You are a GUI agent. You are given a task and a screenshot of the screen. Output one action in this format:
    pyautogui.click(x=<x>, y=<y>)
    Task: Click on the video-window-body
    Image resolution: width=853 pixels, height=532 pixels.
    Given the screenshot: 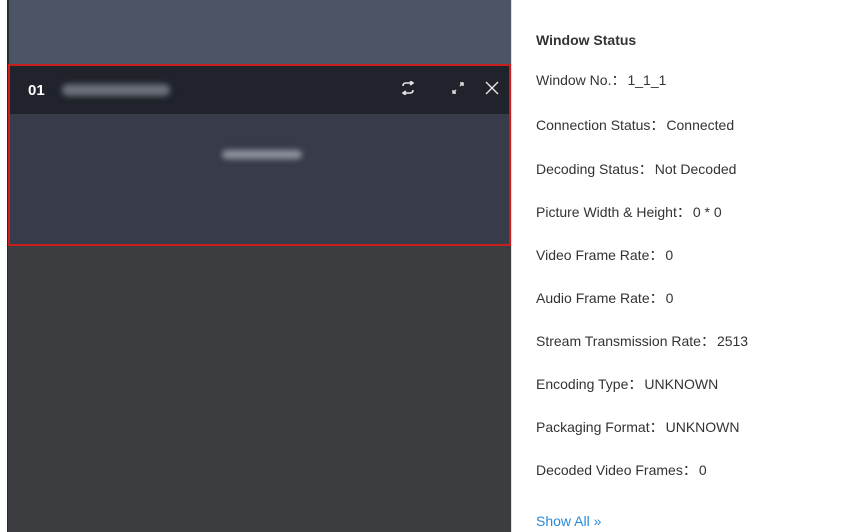 What is the action you would take?
    pyautogui.click(x=259, y=179)
    